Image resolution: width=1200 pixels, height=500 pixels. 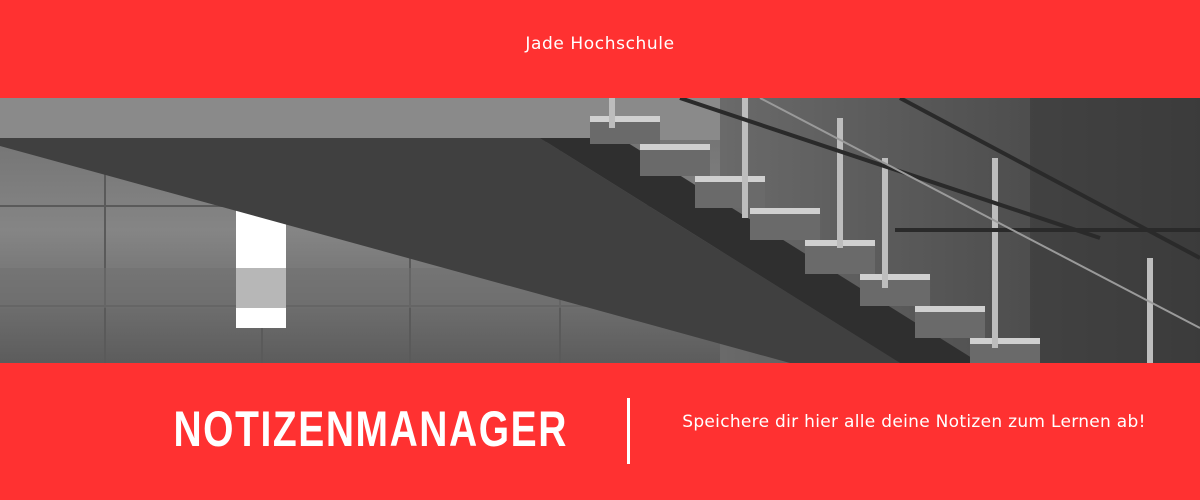 What do you see at coordinates (628, 431) in the screenshot?
I see `vertical-divider` at bounding box center [628, 431].